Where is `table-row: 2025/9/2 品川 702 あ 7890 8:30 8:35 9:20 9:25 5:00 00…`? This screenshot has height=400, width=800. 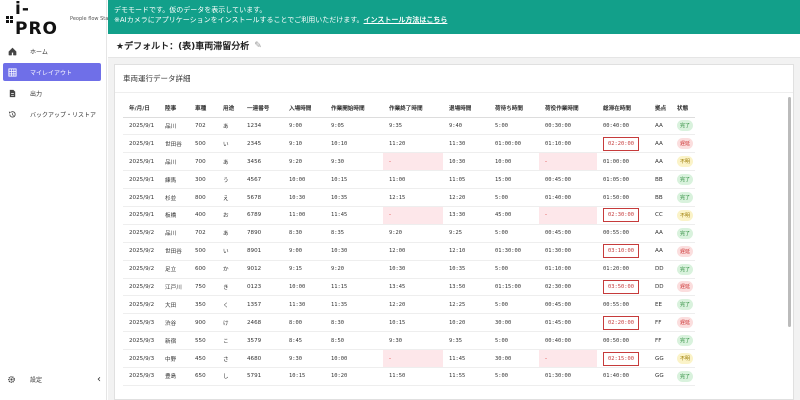
table-row: 2025/9/2 品川 702 あ 7890 8:30 8:35 9:20 9:25 5:00 00… is located at coordinates (409, 233).